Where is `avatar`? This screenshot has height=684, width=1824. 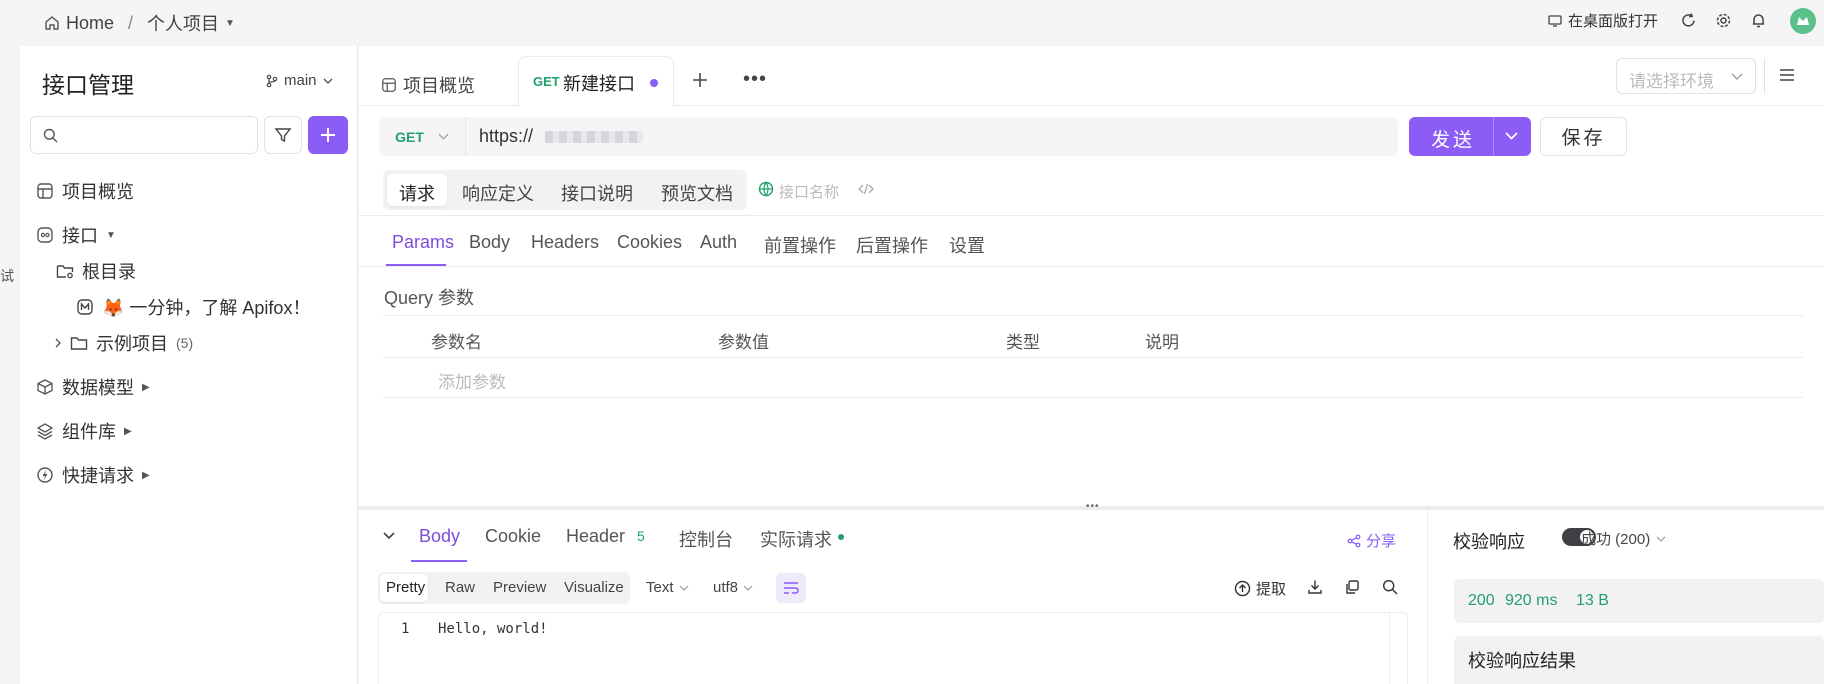 avatar is located at coordinates (1803, 21).